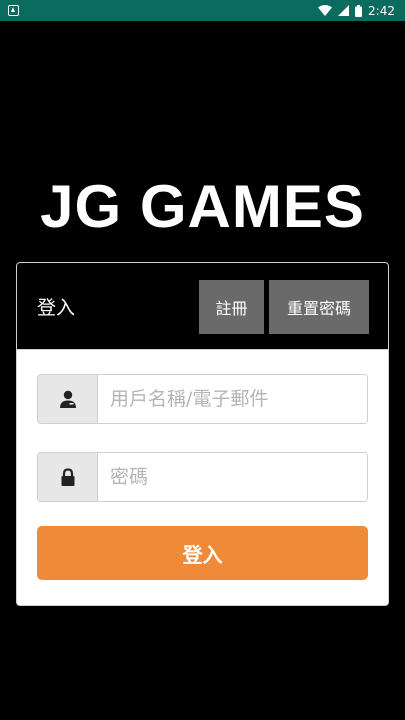  What do you see at coordinates (381, 10) in the screenshot?
I see `status-time: 2:42` at bounding box center [381, 10].